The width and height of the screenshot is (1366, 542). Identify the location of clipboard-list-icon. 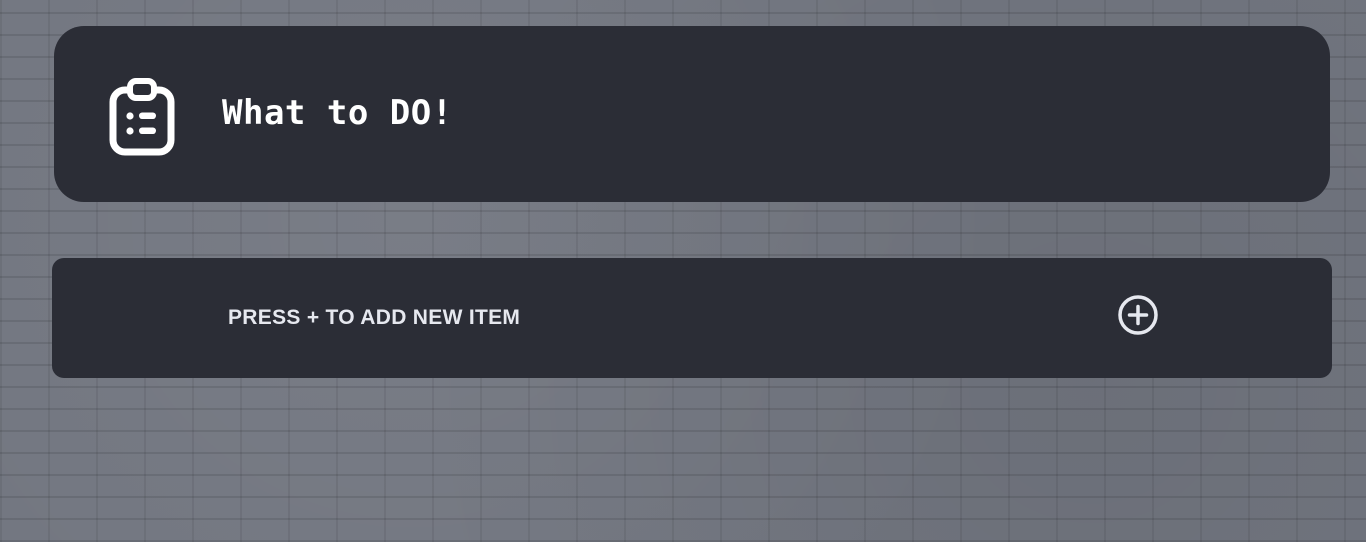
(142, 117).